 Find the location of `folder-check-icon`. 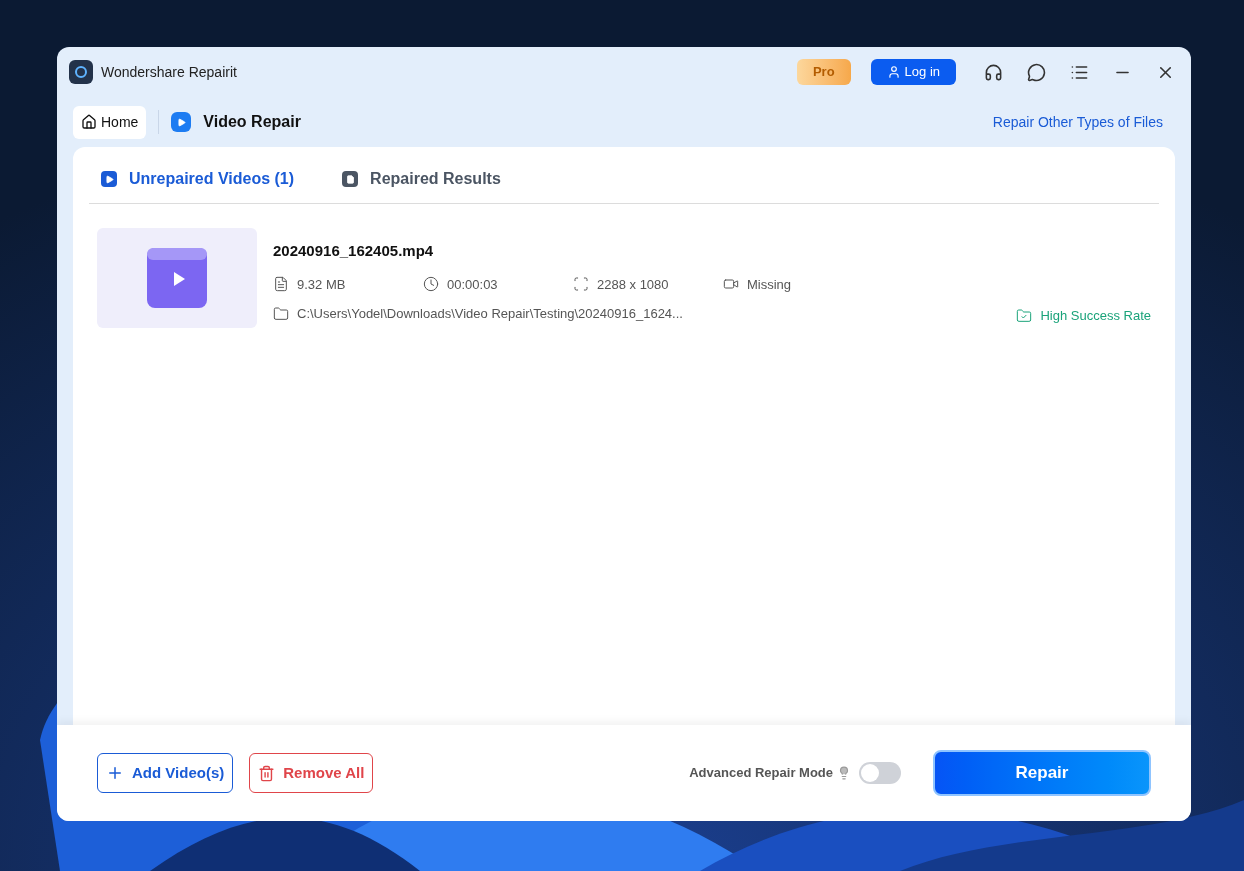

folder-check-icon is located at coordinates (1024, 315).